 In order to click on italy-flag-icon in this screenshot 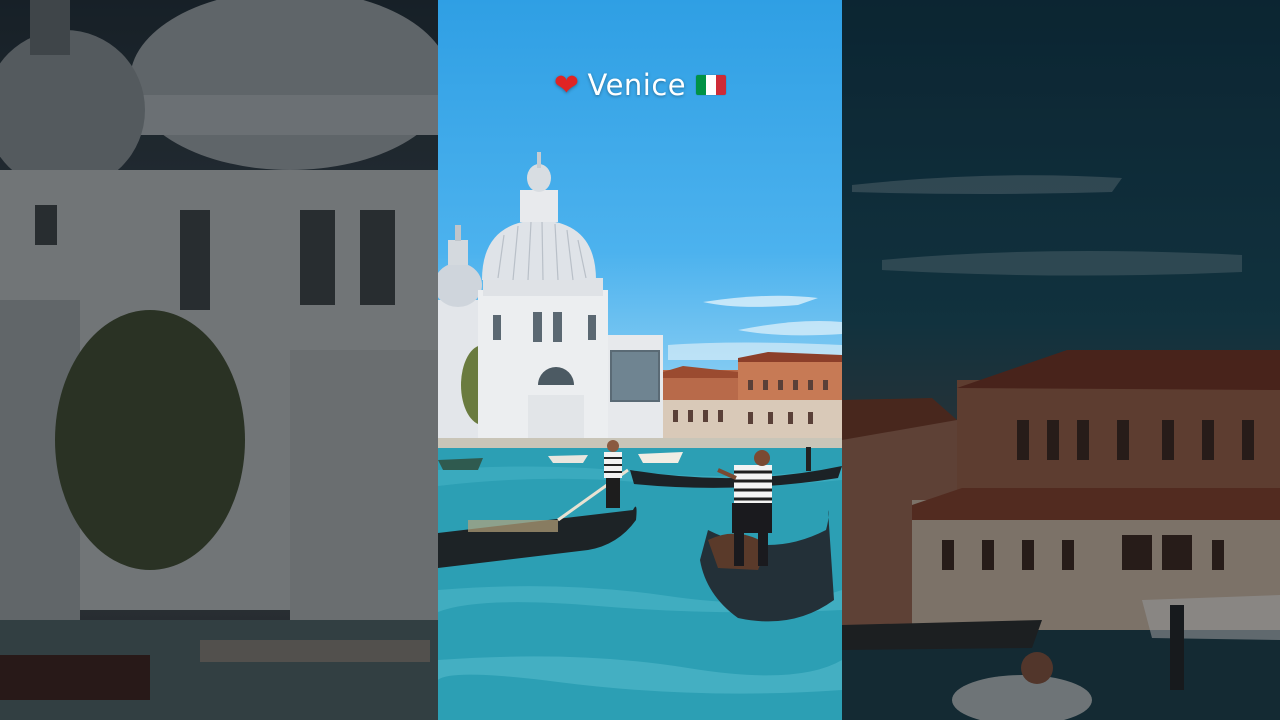, I will do `click(711, 85)`.